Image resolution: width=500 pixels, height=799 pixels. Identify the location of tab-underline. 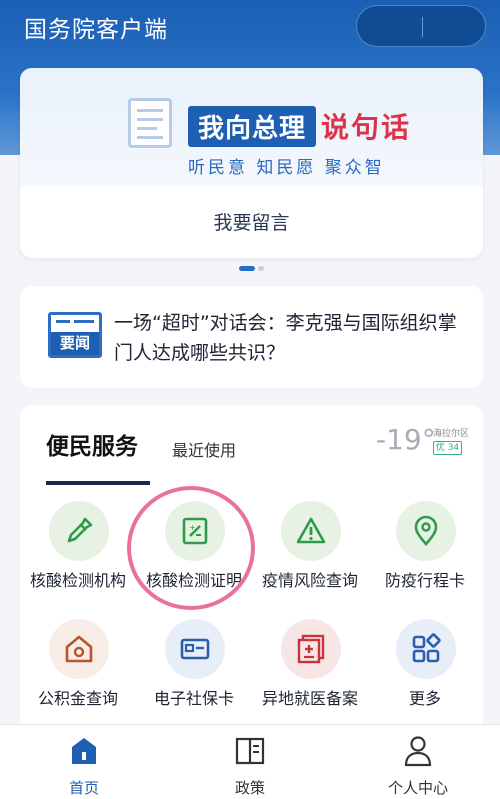
(98, 483).